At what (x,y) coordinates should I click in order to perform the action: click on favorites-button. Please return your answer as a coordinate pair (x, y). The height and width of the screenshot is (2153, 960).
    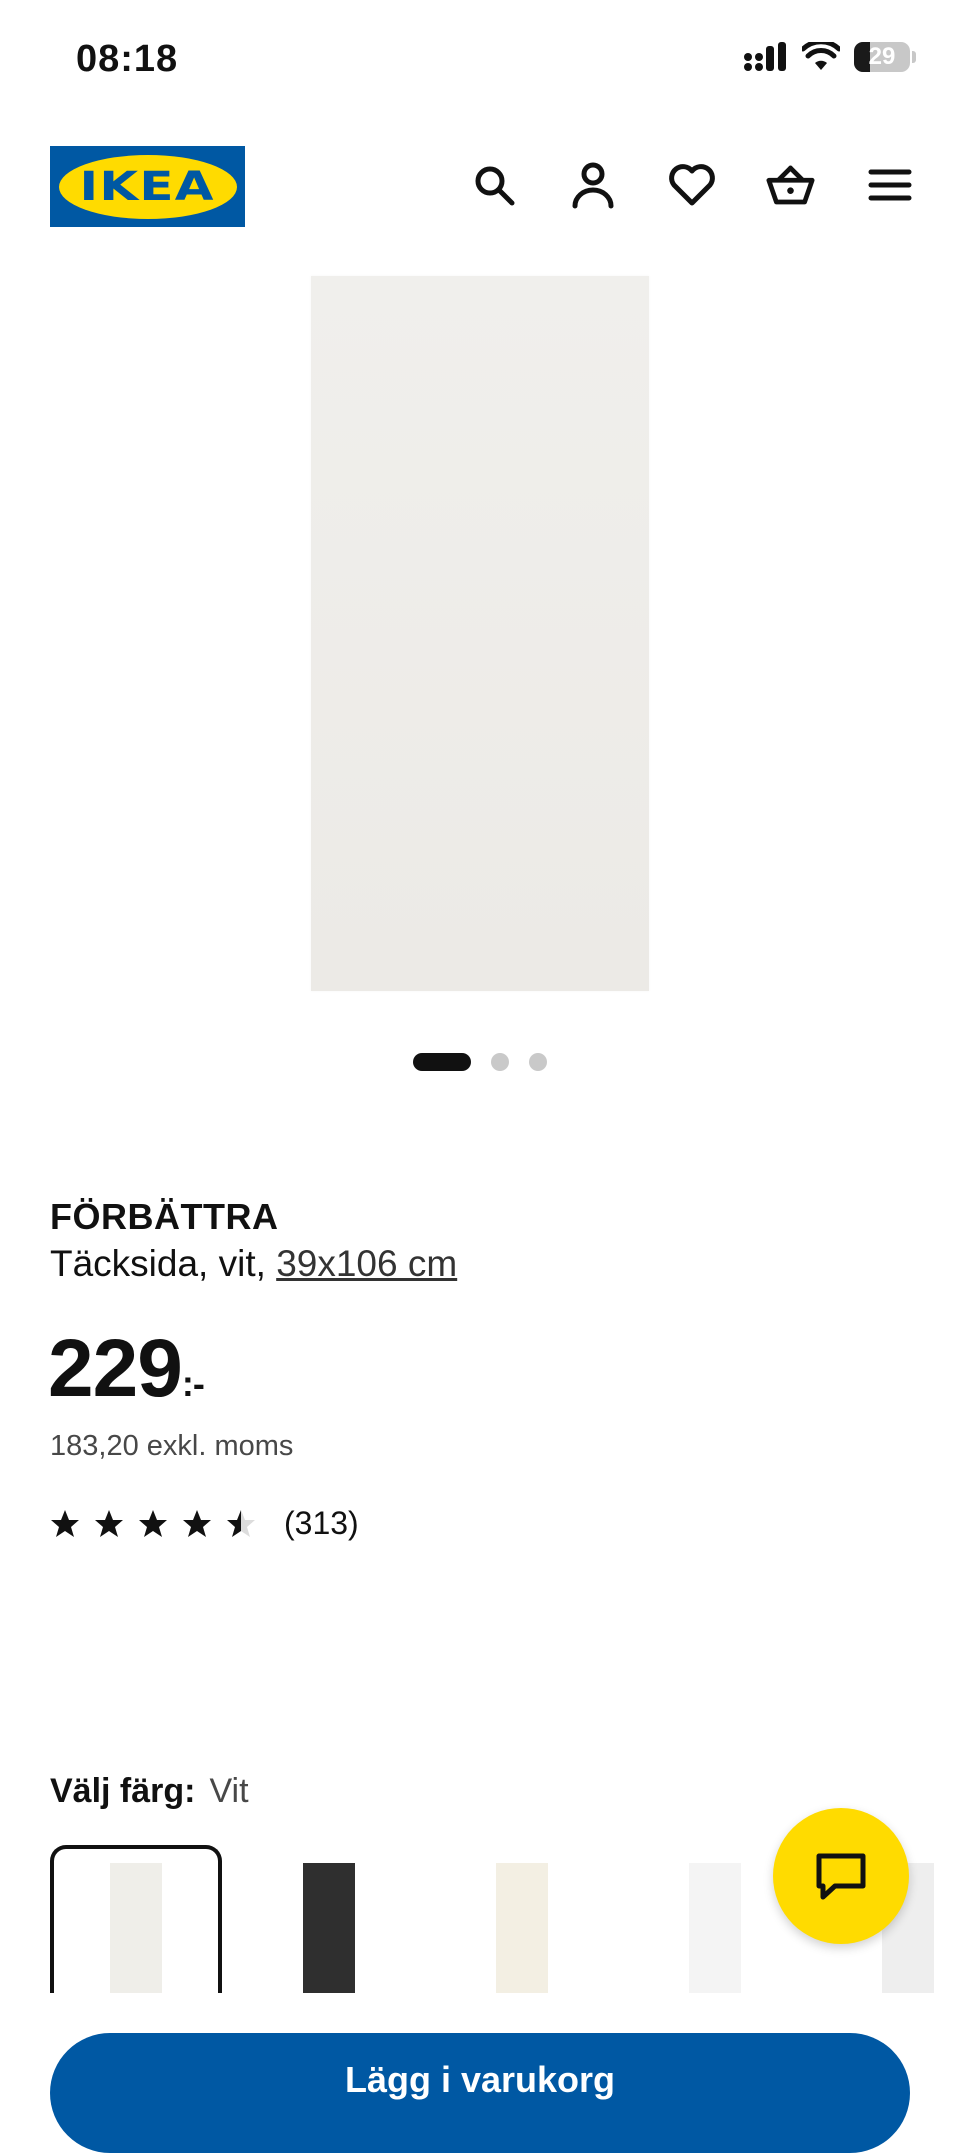
    Looking at the image, I should click on (691, 184).